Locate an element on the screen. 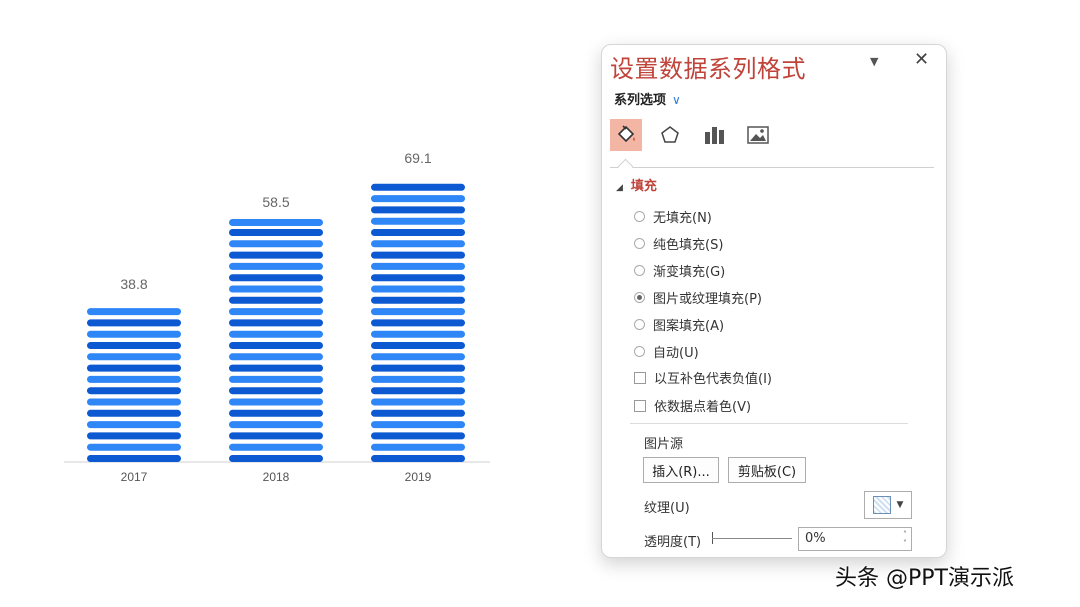 The width and height of the screenshot is (1080, 607). radio-auto-fill: 自动(U) is located at coordinates (666, 351).